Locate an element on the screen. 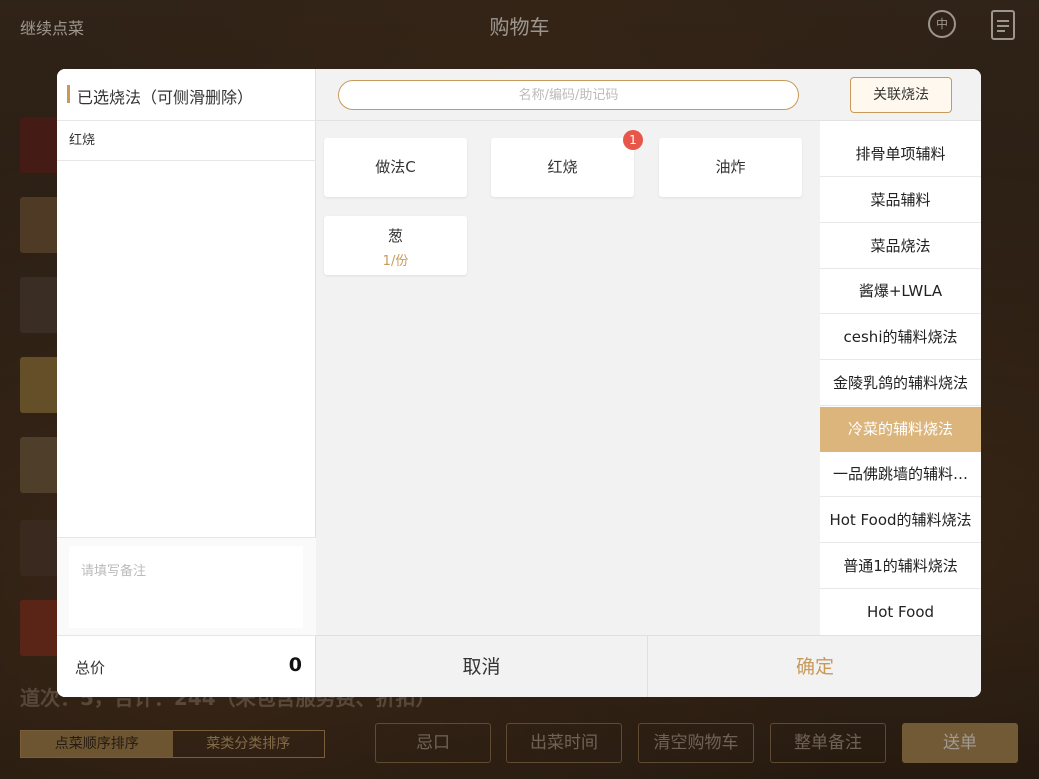  dialog-footer: 取消 确定 is located at coordinates (648, 666).